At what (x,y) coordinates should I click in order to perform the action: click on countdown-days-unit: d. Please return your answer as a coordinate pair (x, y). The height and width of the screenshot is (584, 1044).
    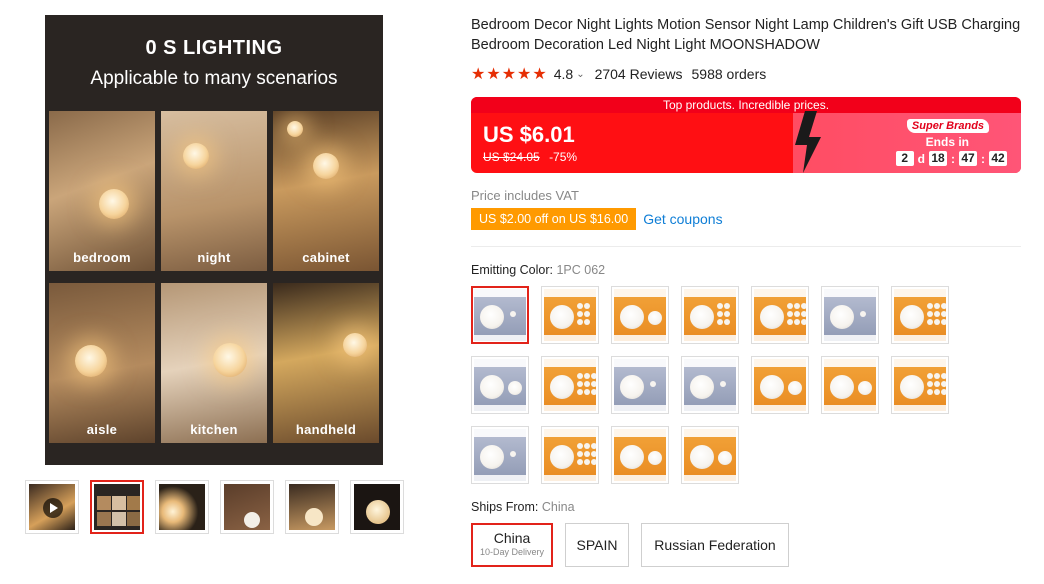
    Looking at the image, I should click on (921, 158).